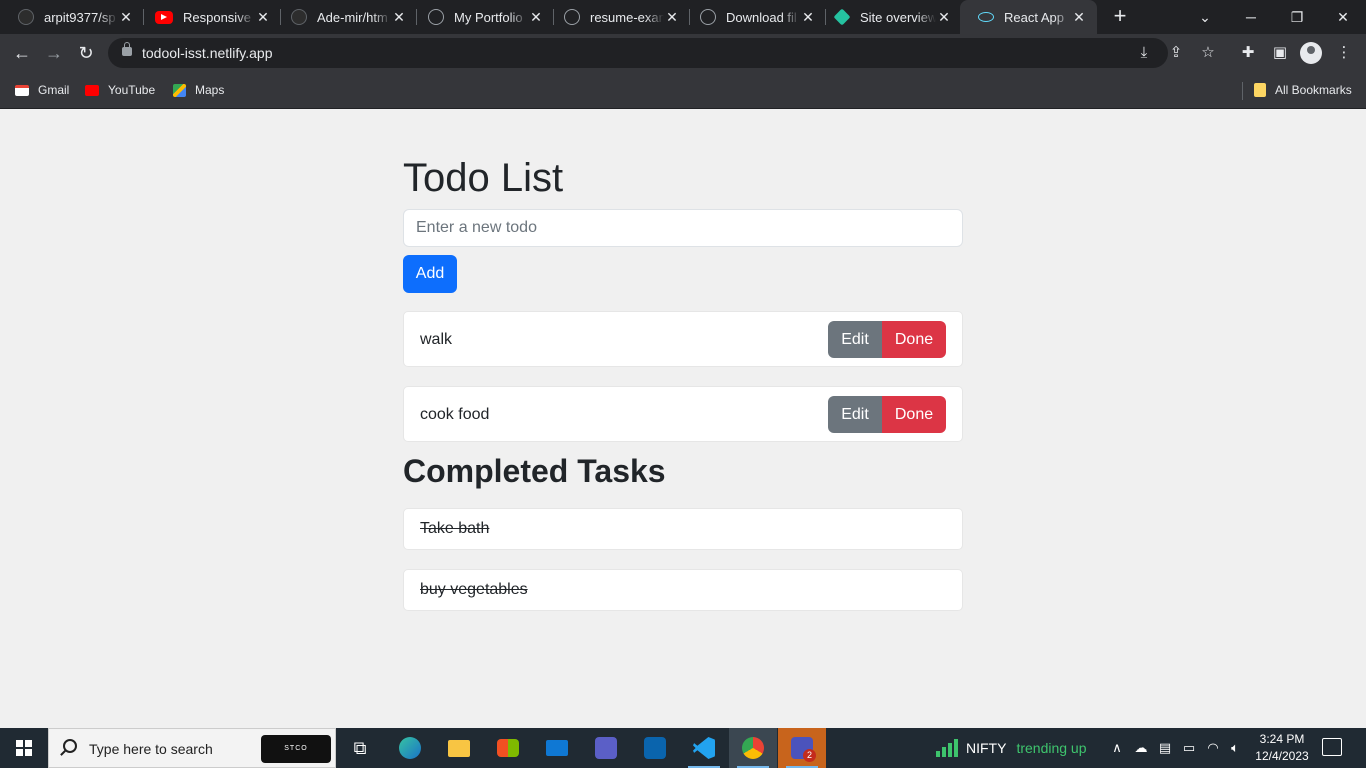 The height and width of the screenshot is (768, 1366). I want to click on tab-title: React App, so click(1034, 17).